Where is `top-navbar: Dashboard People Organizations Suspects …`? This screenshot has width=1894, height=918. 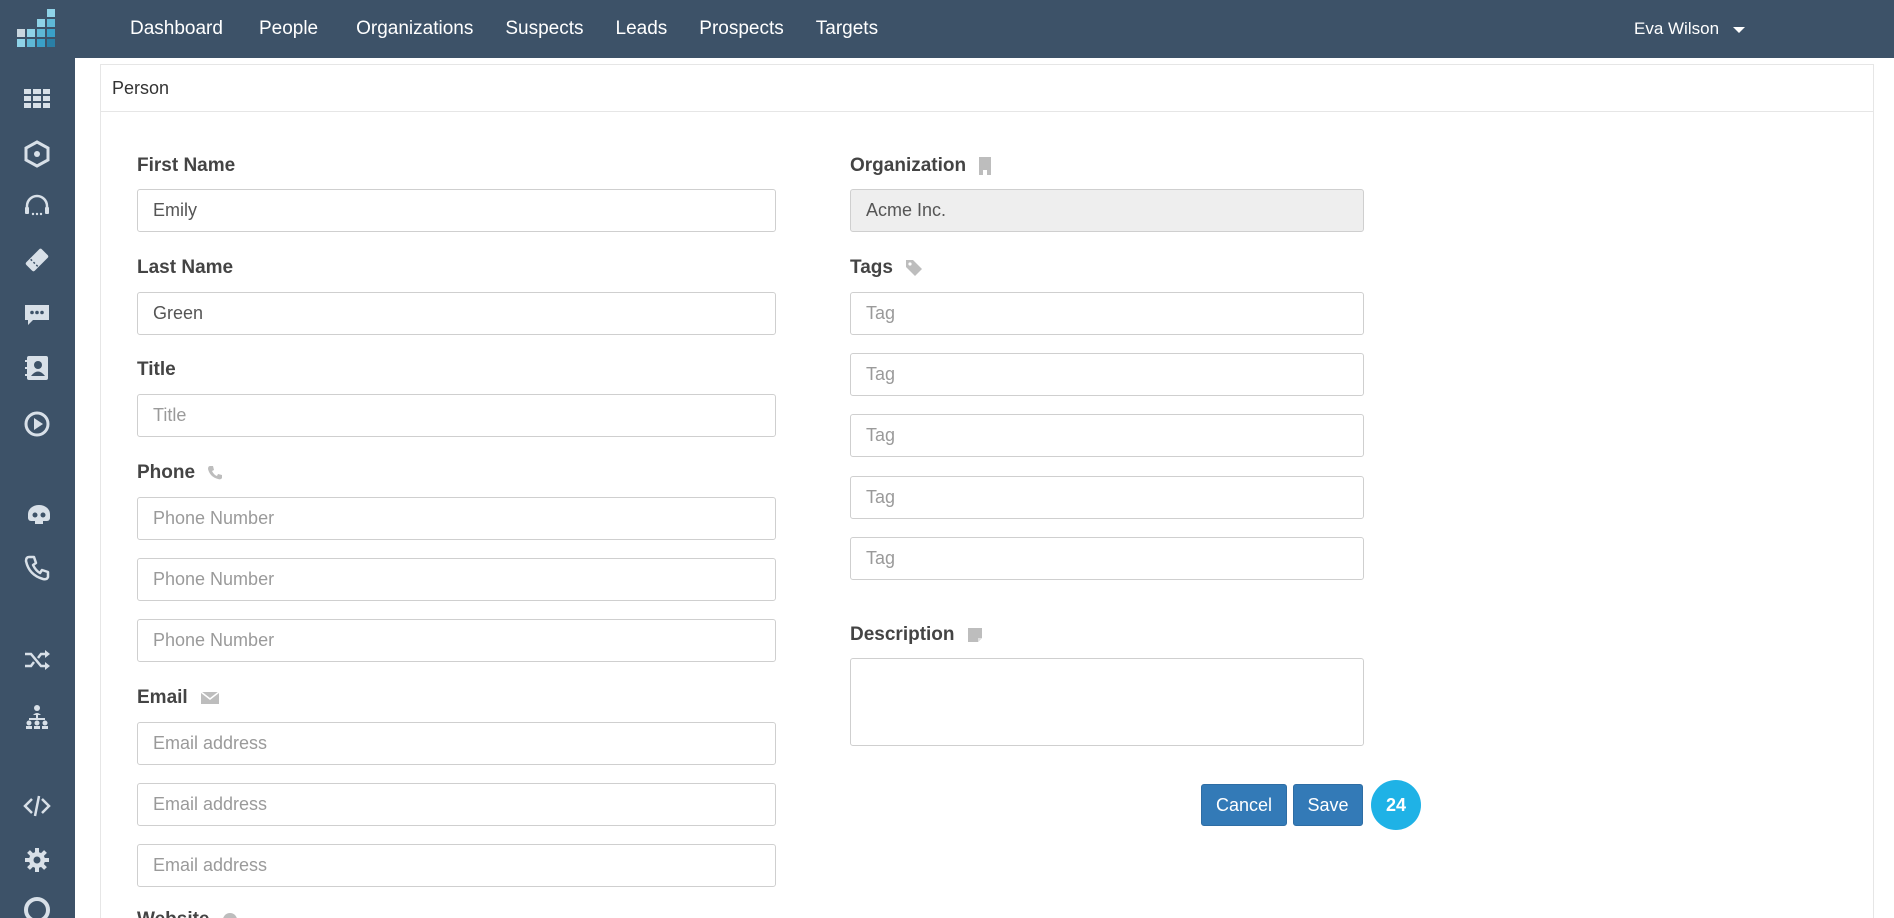 top-navbar: Dashboard People Organizations Suspects … is located at coordinates (947, 29).